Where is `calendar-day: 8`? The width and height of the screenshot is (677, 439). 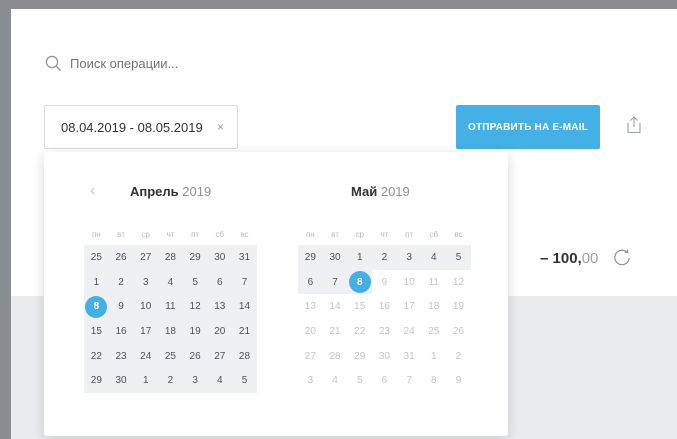
calendar-day: 8 is located at coordinates (433, 380).